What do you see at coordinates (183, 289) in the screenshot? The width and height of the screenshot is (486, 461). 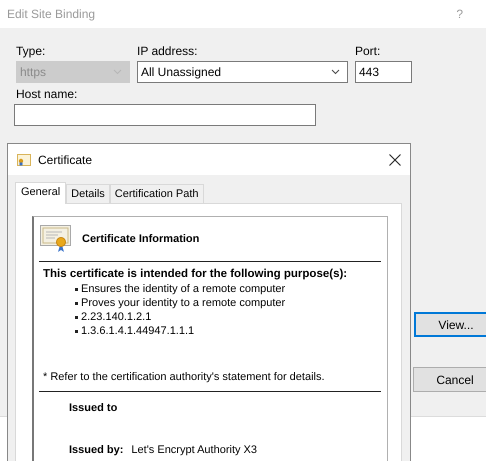 I see `purpose-item: Ensures the identity of a remote computer` at bounding box center [183, 289].